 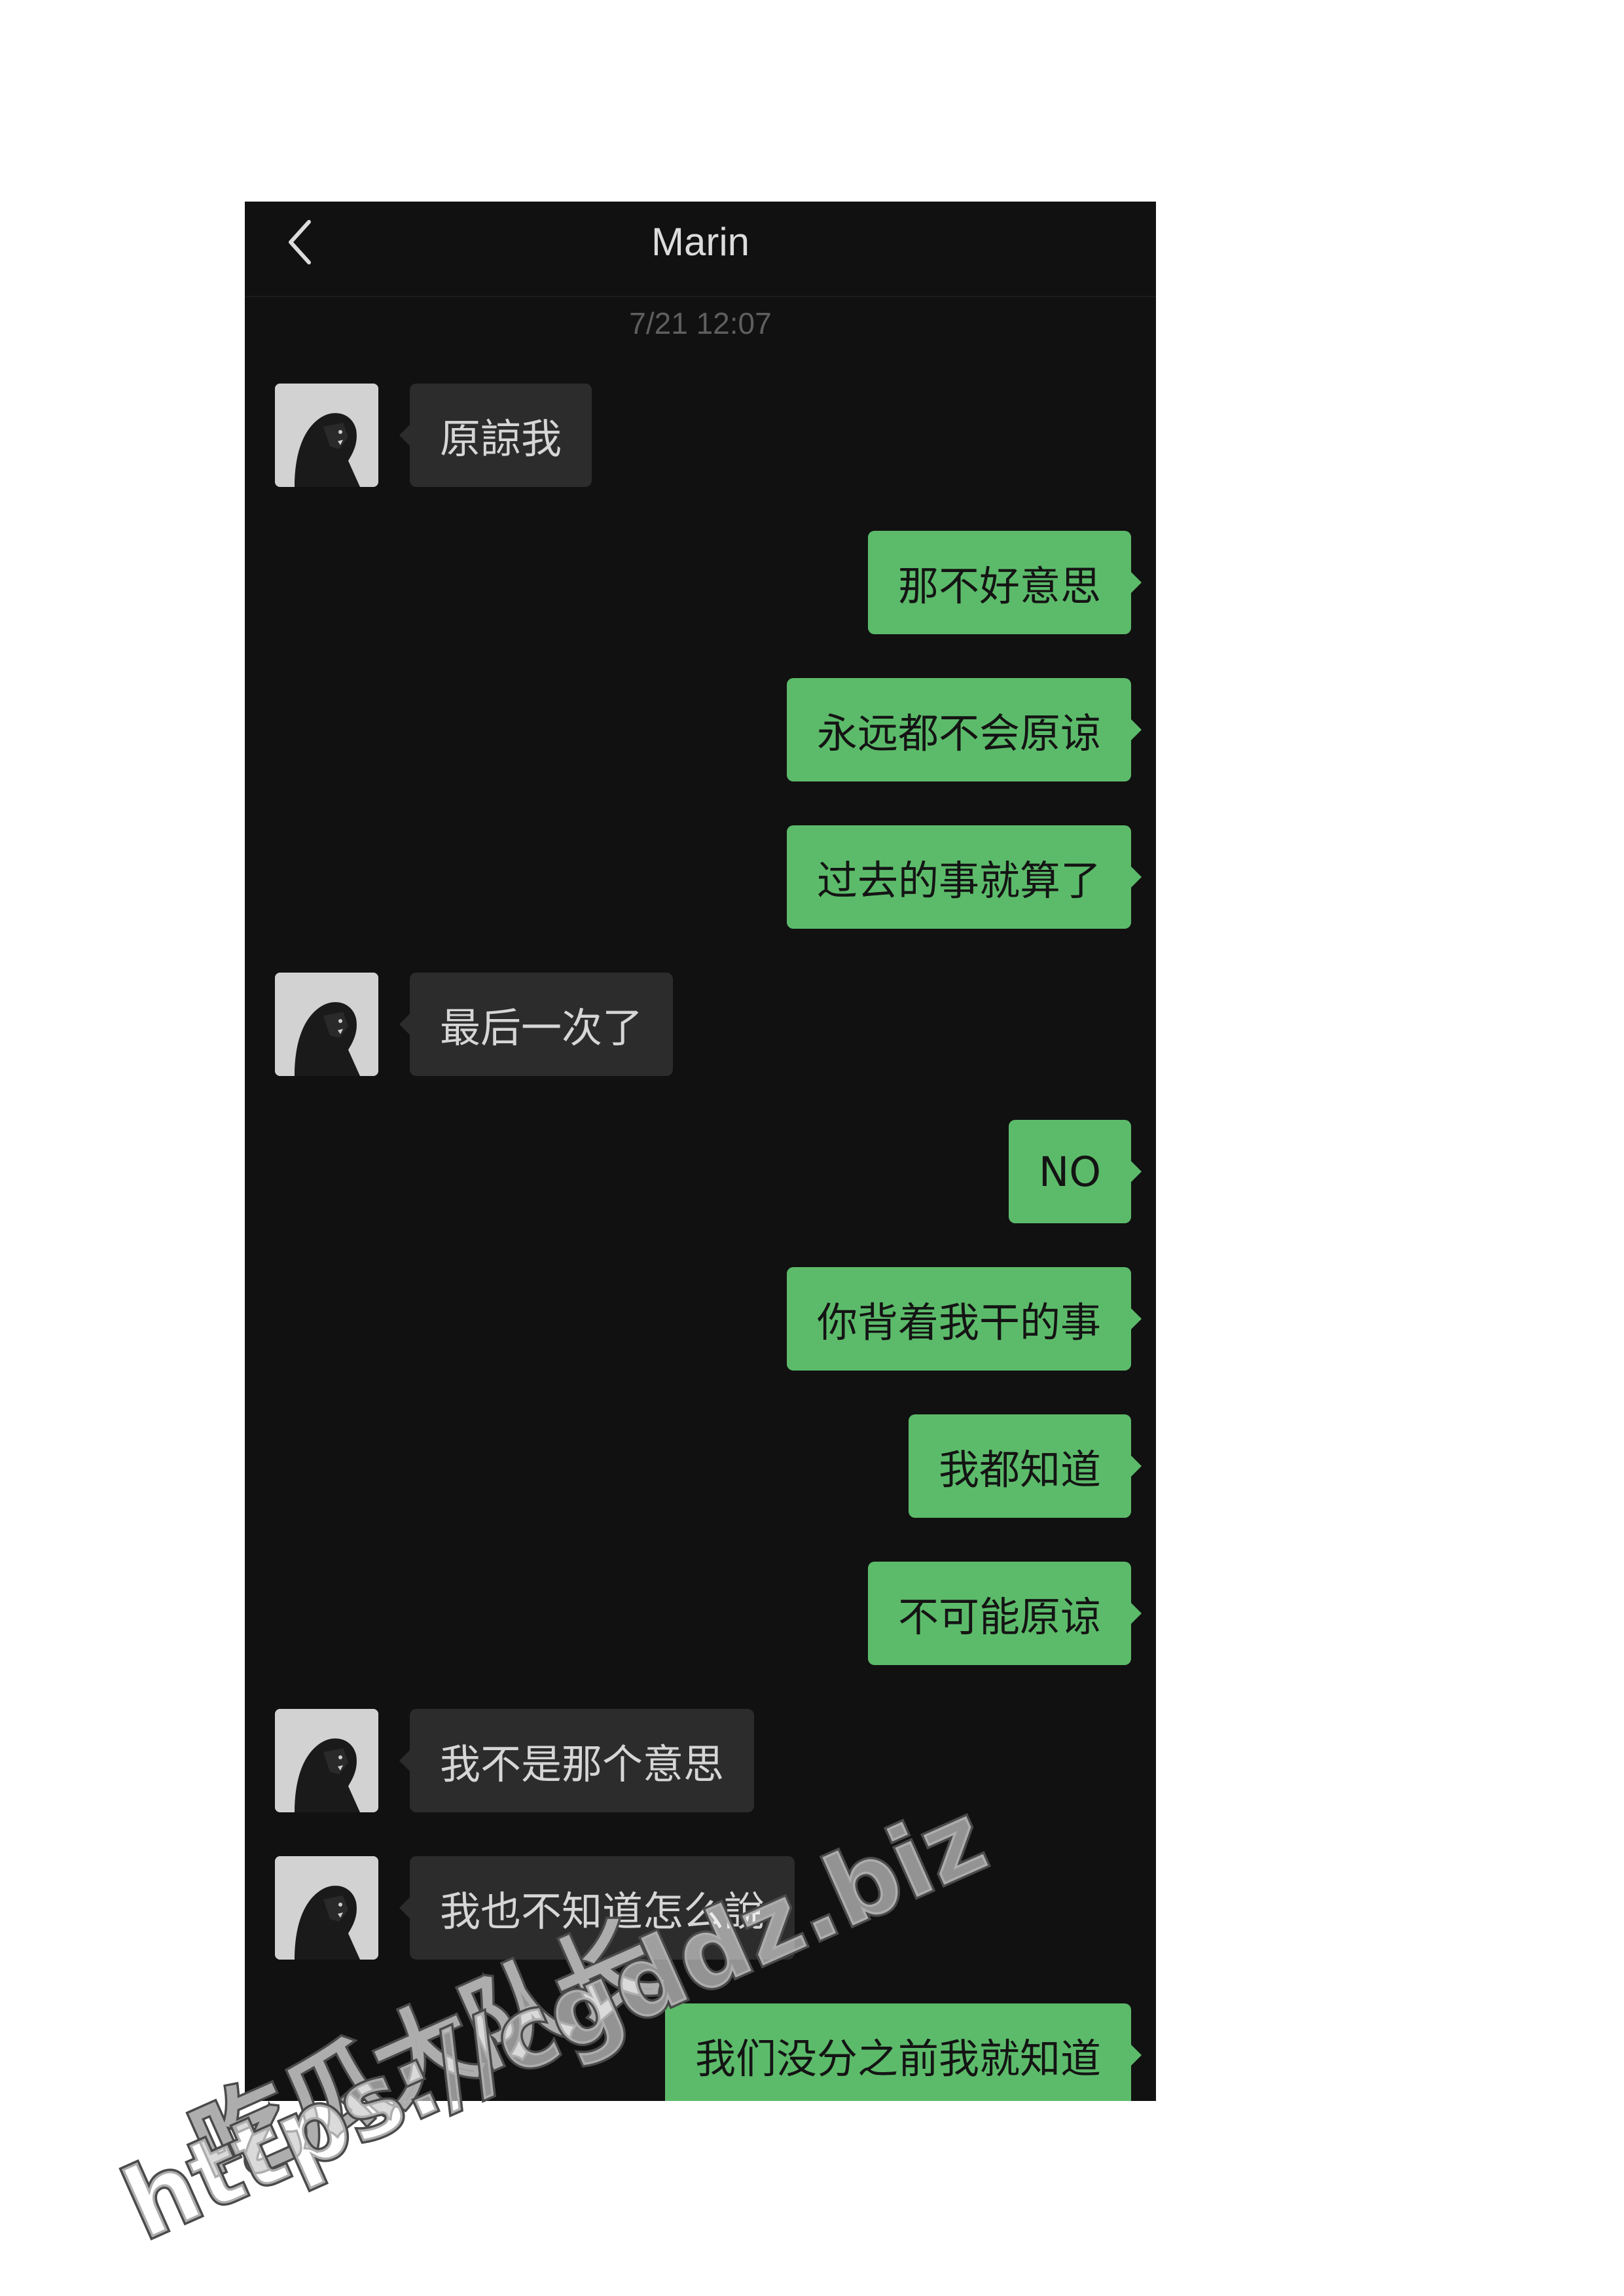 I want to click on message-bubble: 不可能原谅, so click(x=1004, y=1613).